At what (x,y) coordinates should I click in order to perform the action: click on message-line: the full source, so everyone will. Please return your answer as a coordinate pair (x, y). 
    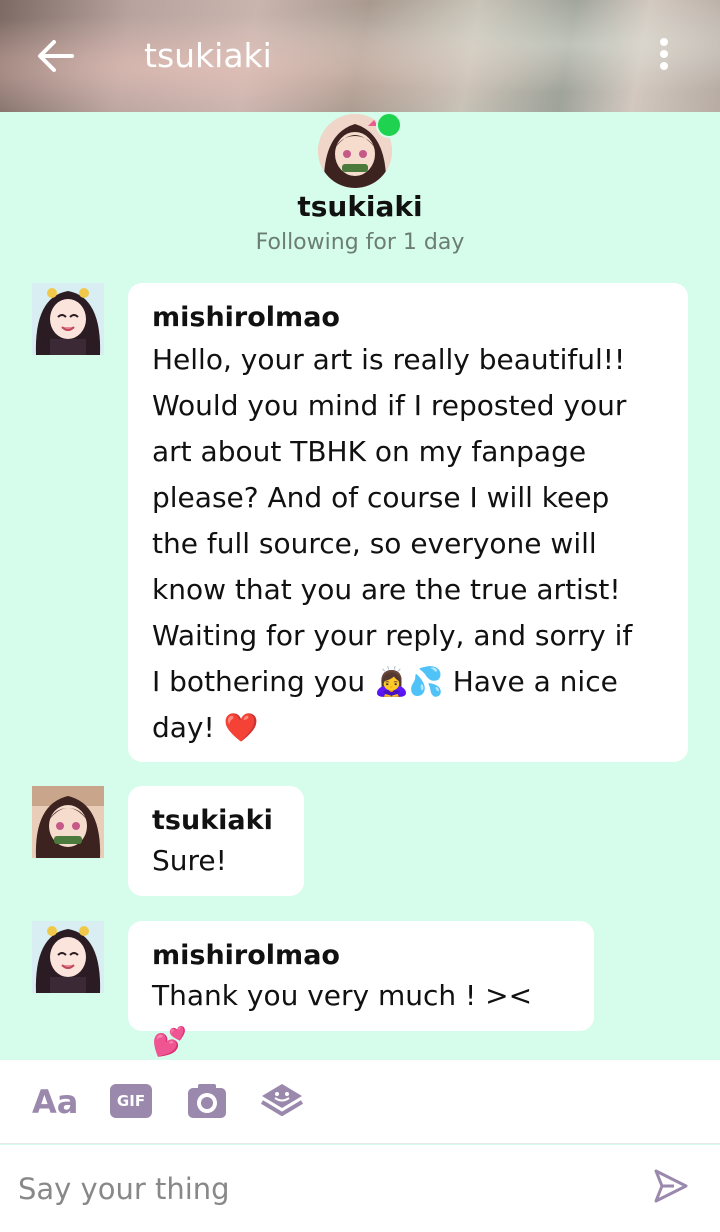
    Looking at the image, I should click on (374, 543).